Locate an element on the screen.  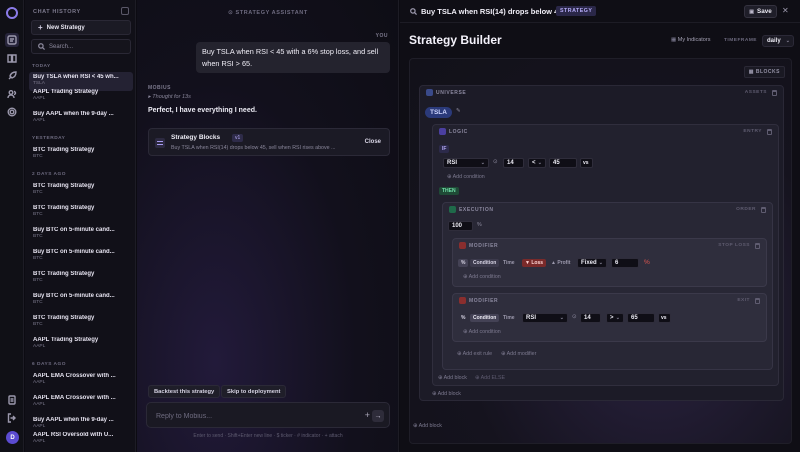
loss-toggle: ▼ Loss is located at coordinates (534, 263).